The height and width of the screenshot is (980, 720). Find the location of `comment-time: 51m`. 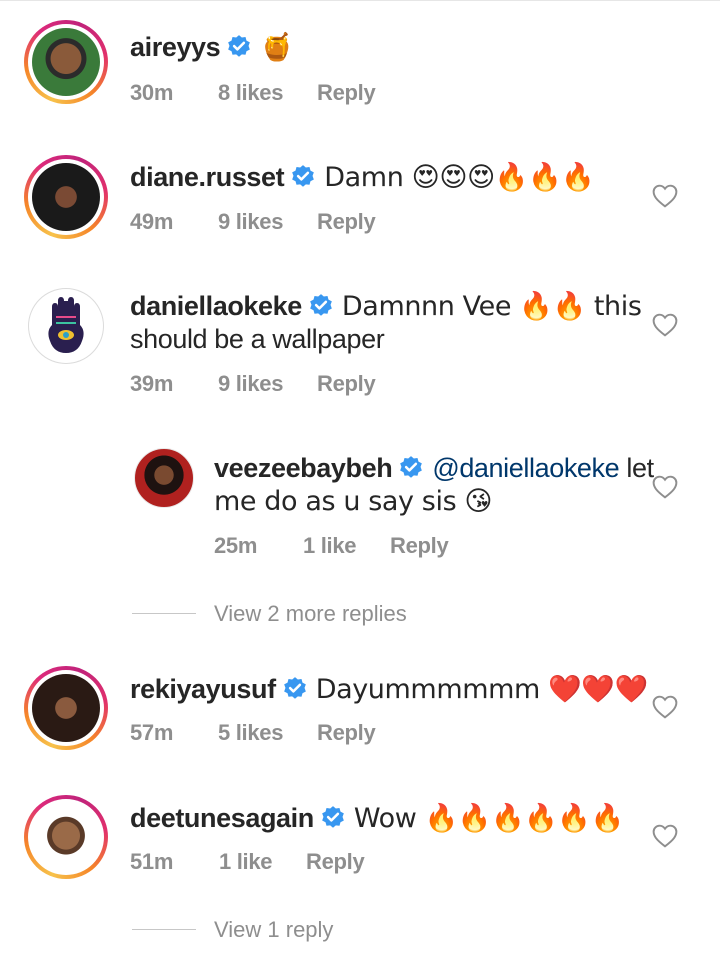

comment-time: 51m is located at coordinates (152, 861).